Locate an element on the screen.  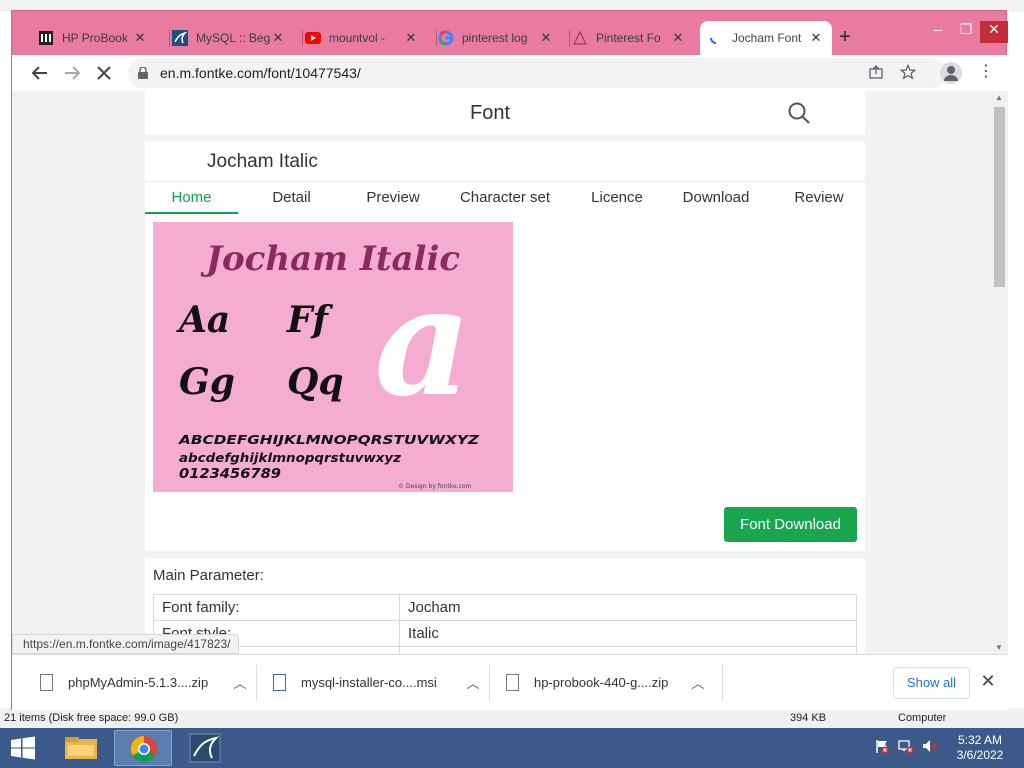
param-key: Font family: is located at coordinates (276, 607).